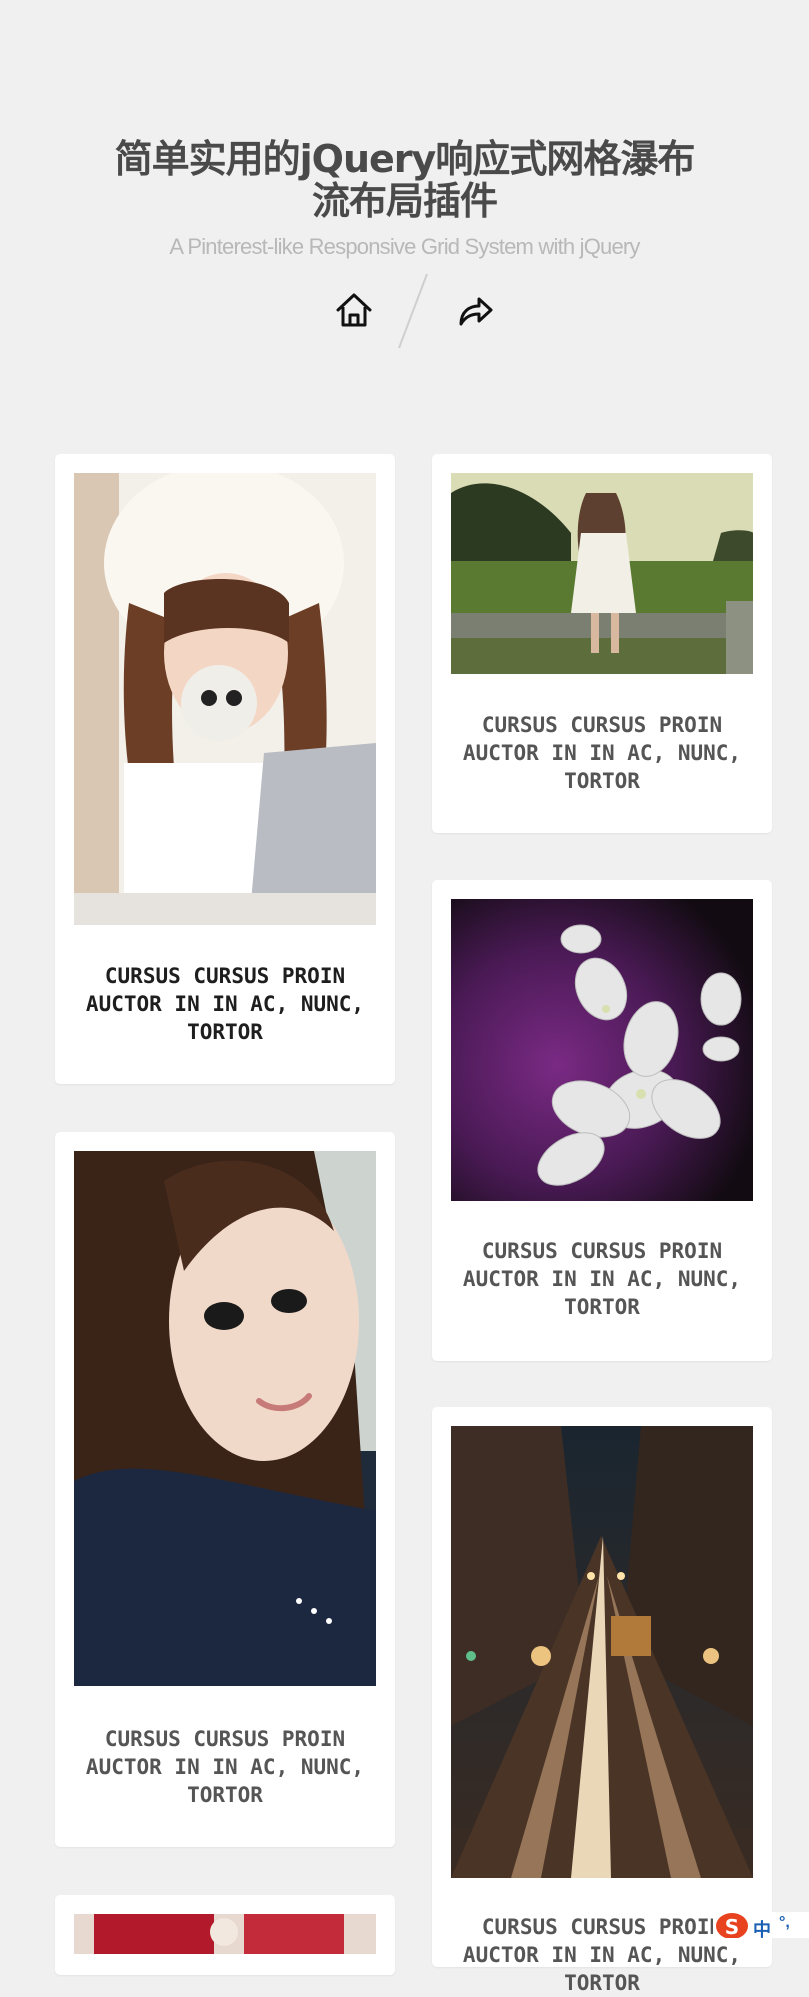  I want to click on girl-sitting-on-wall-photo, so click(602, 573).